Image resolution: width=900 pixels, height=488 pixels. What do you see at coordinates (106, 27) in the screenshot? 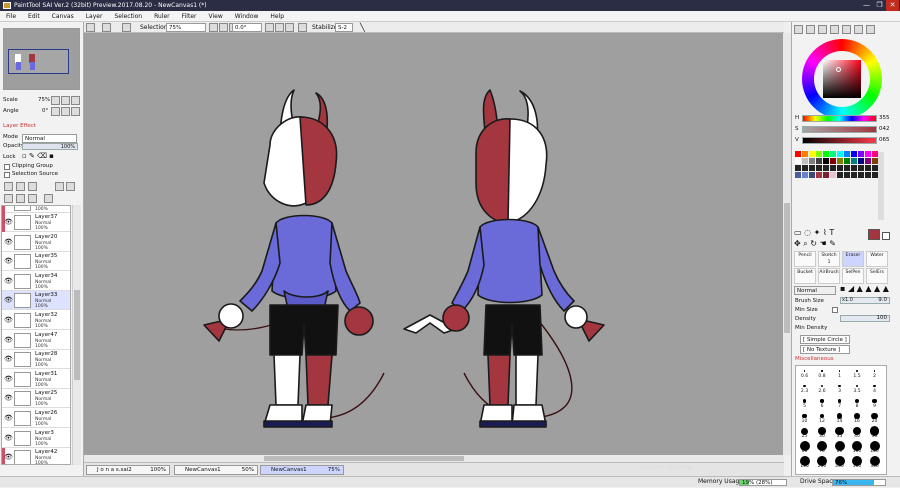
I see `selection-checkbox` at bounding box center [106, 27].